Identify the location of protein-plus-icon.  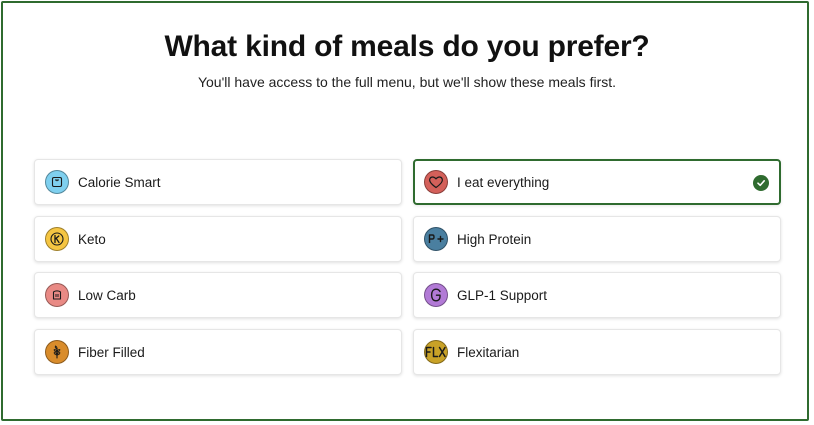
(436, 239).